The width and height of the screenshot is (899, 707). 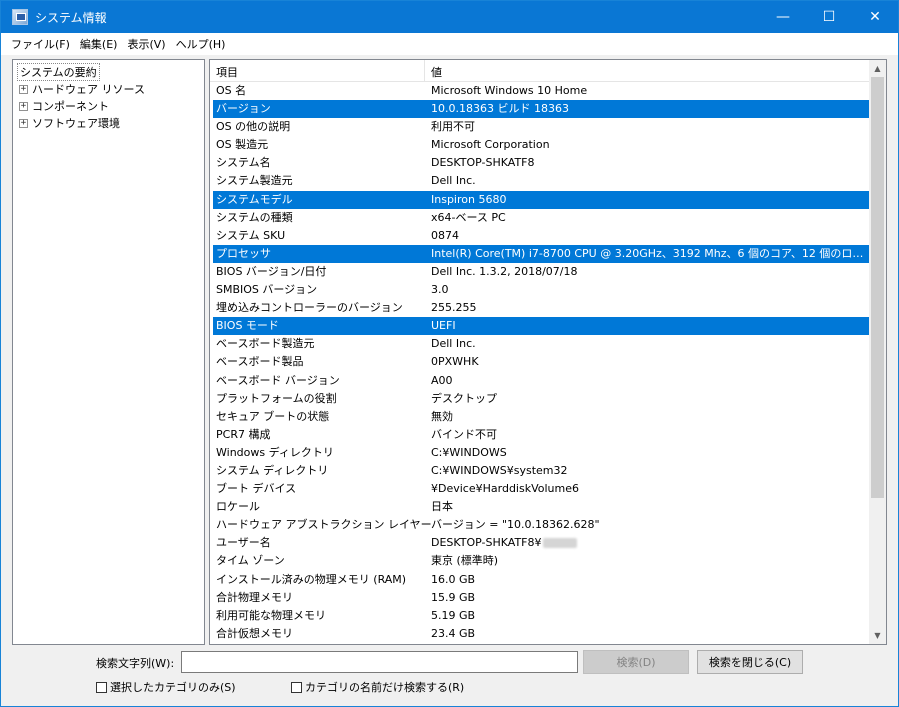 I want to click on tree-item-hardware-resources: + ハードウェア リソース, so click(x=82, y=89).